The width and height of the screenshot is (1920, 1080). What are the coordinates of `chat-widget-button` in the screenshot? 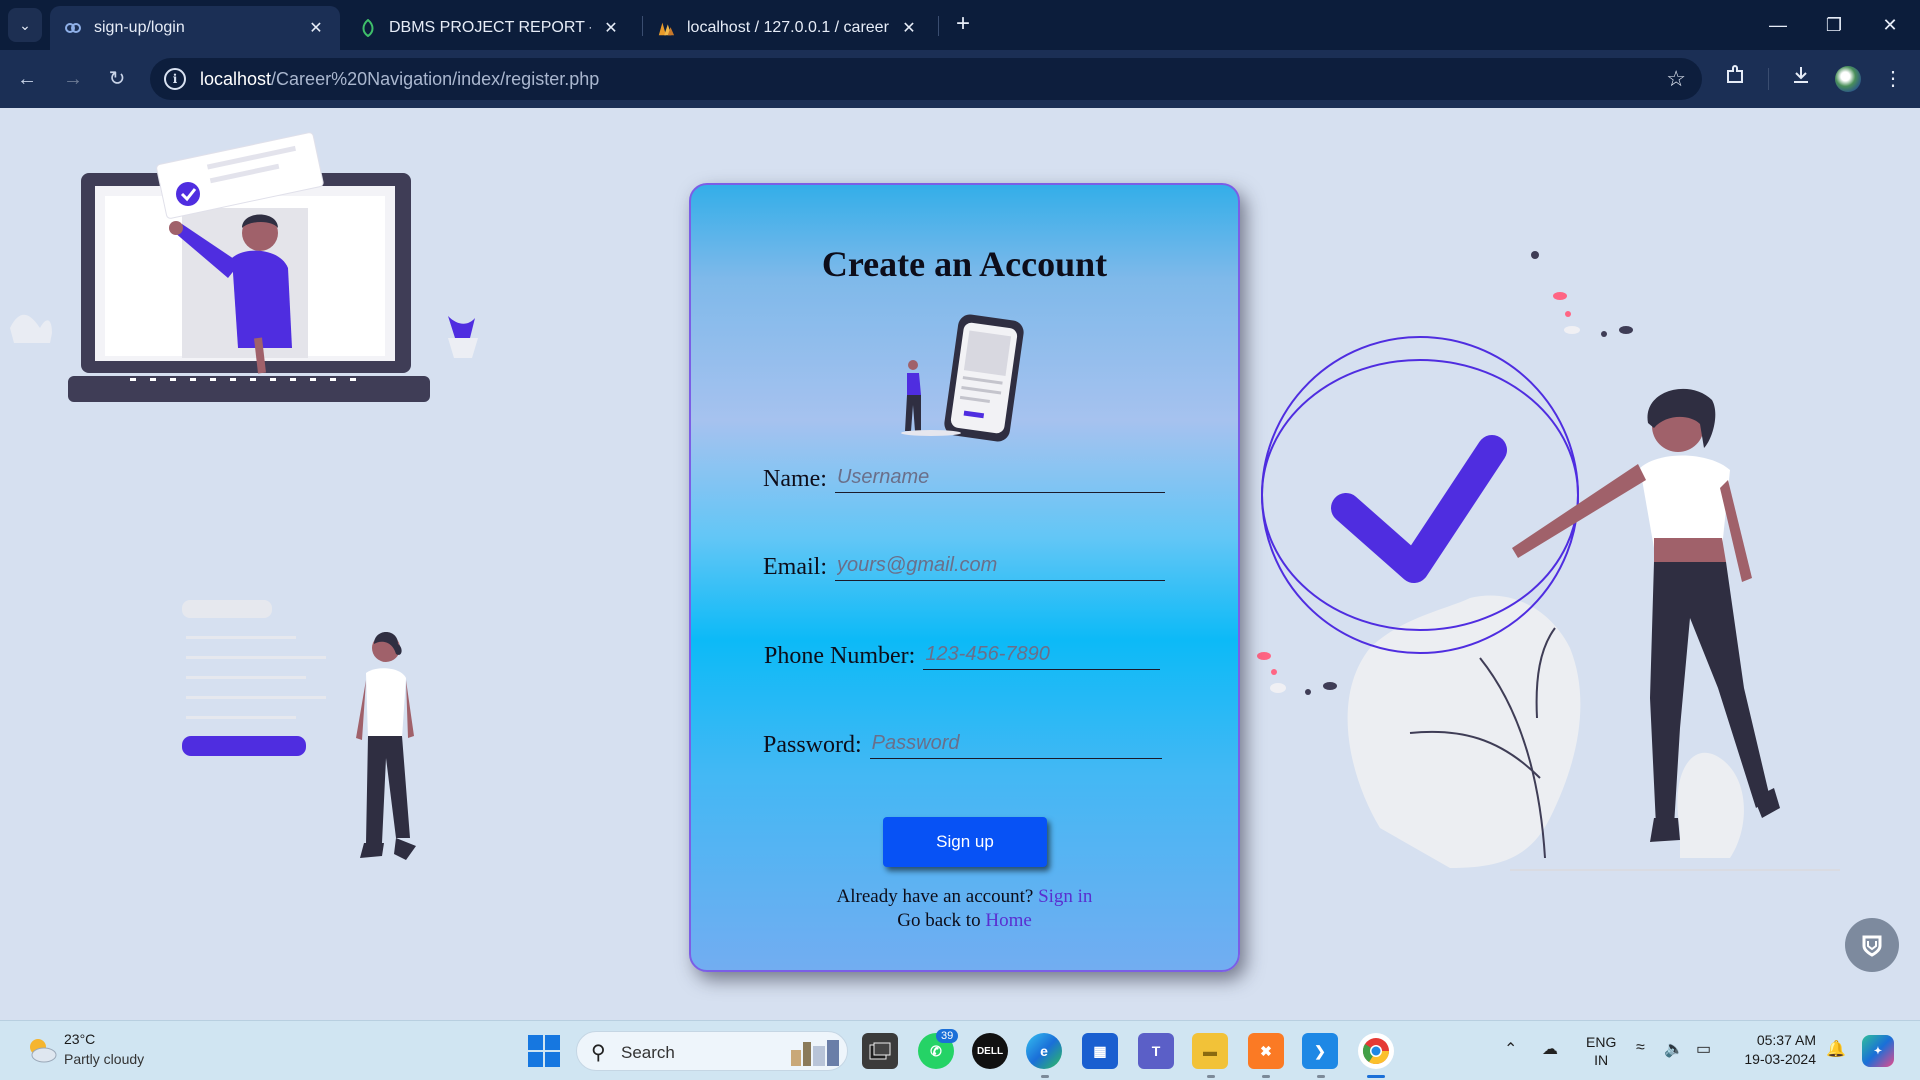 It's located at (1872, 945).